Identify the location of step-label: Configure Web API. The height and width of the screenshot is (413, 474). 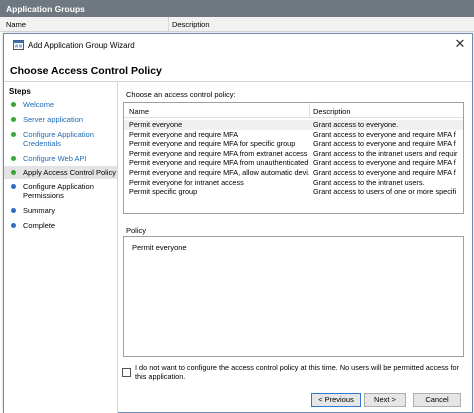
(55, 158).